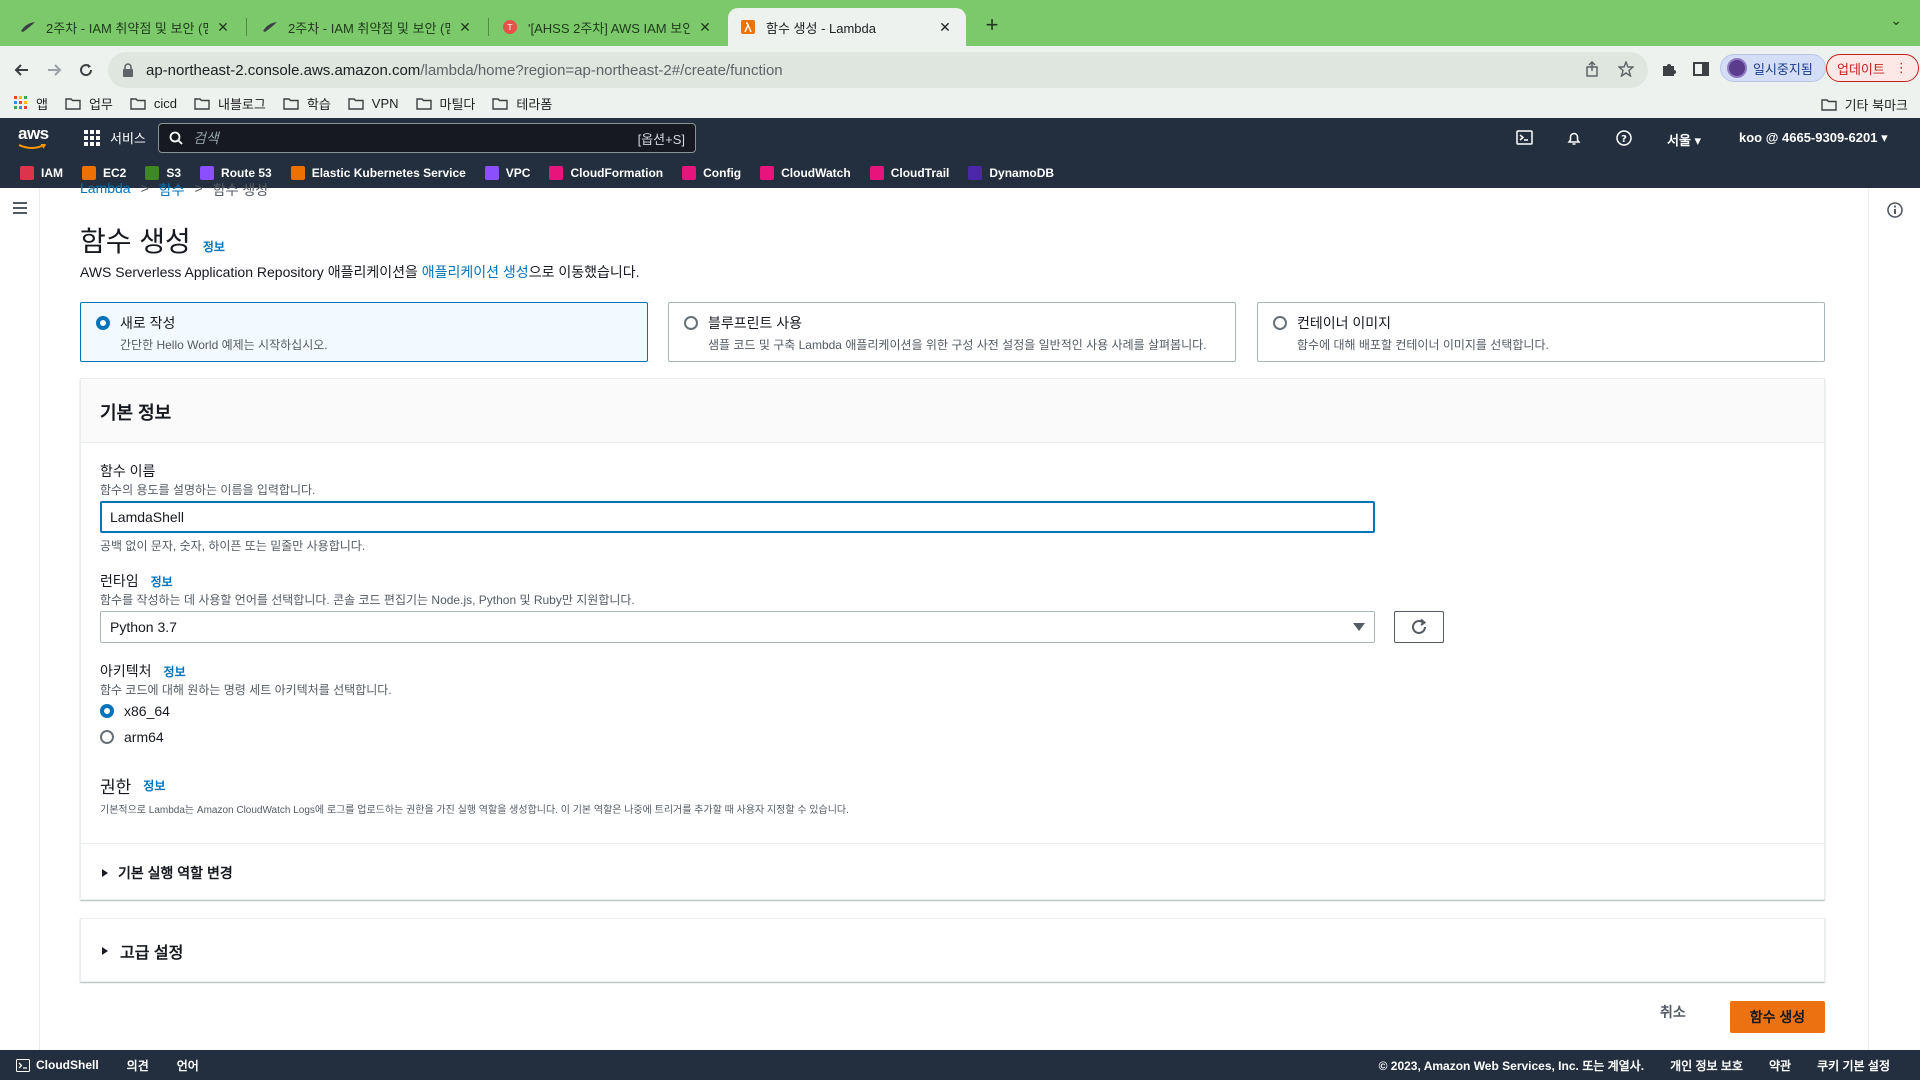  What do you see at coordinates (138, 103) in the screenshot?
I see `folder-icon` at bounding box center [138, 103].